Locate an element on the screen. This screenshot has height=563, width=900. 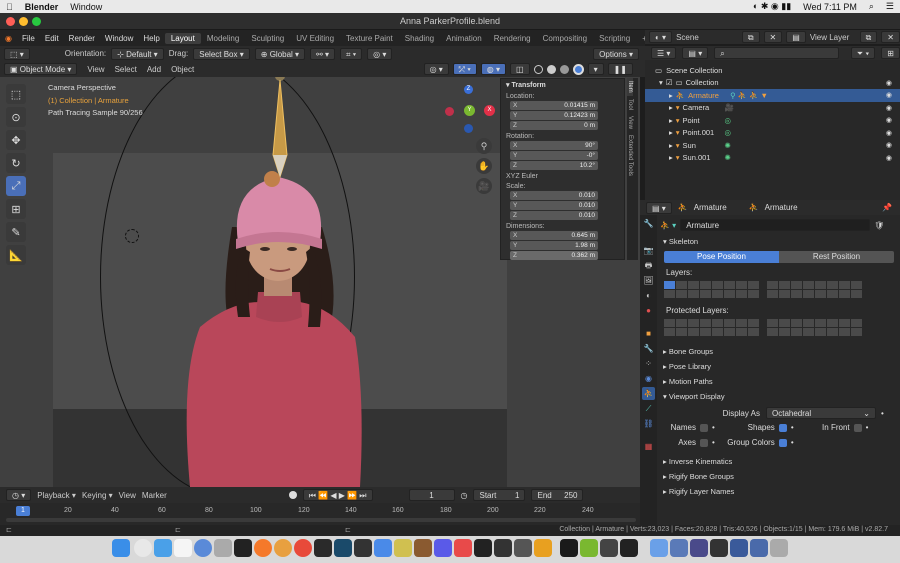
transform-header: ▾ Transform is located at coordinates (562, 85).